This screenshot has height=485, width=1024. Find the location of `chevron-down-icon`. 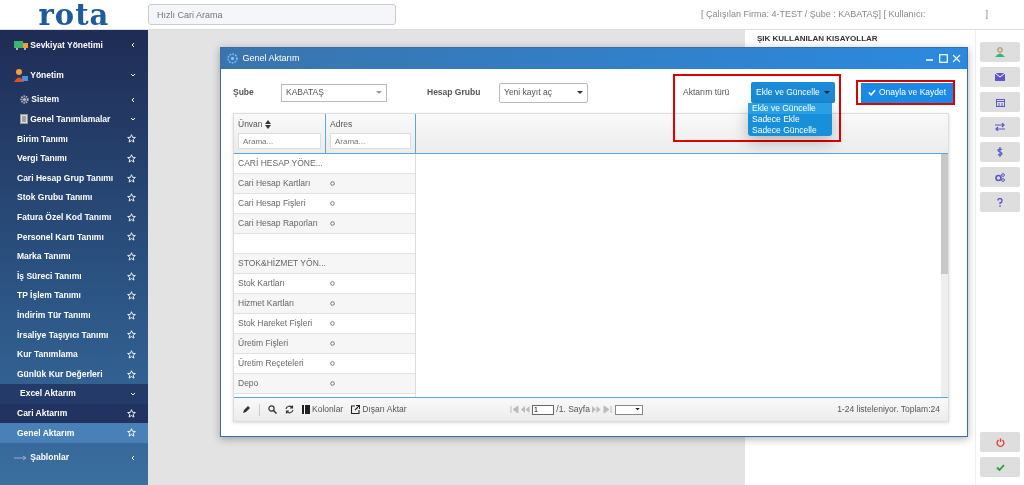

chevron-down-icon is located at coordinates (133, 75).